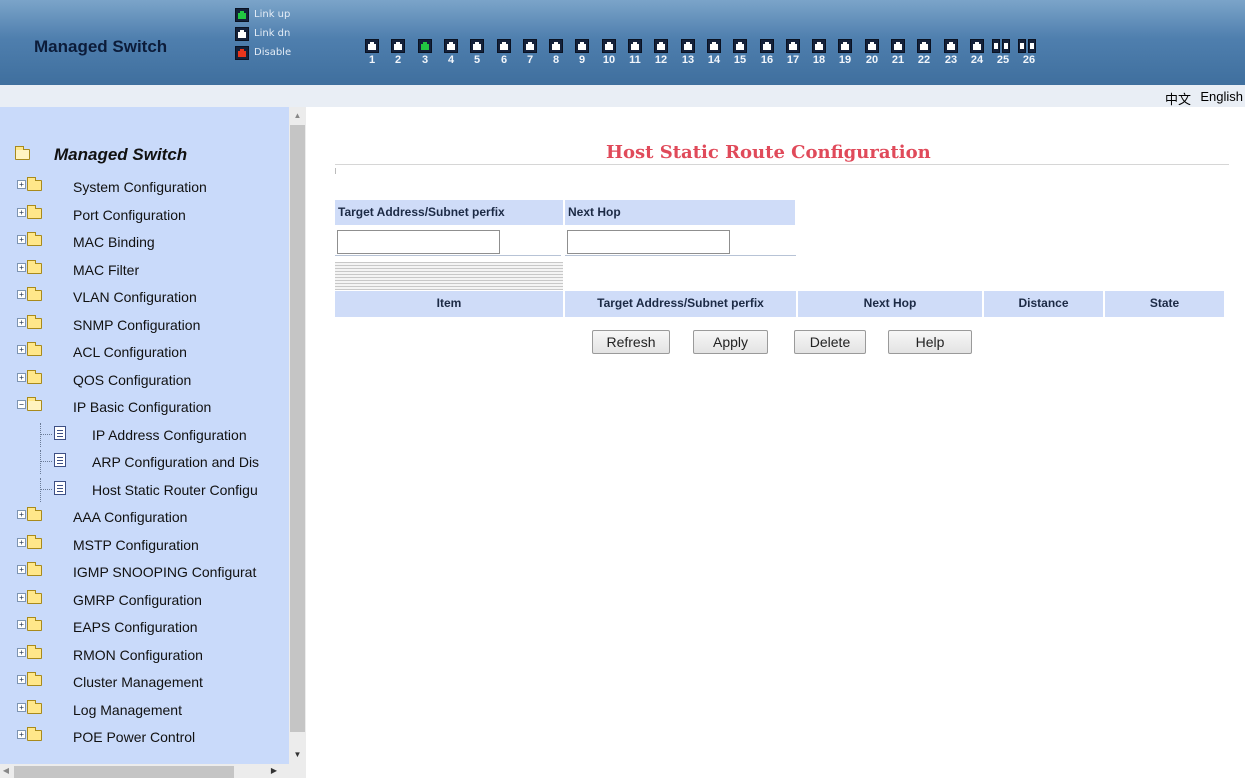 The height and width of the screenshot is (778, 1245). I want to click on sidebar-item-snmp-configuration: + SNMP Configuration, so click(144, 325).